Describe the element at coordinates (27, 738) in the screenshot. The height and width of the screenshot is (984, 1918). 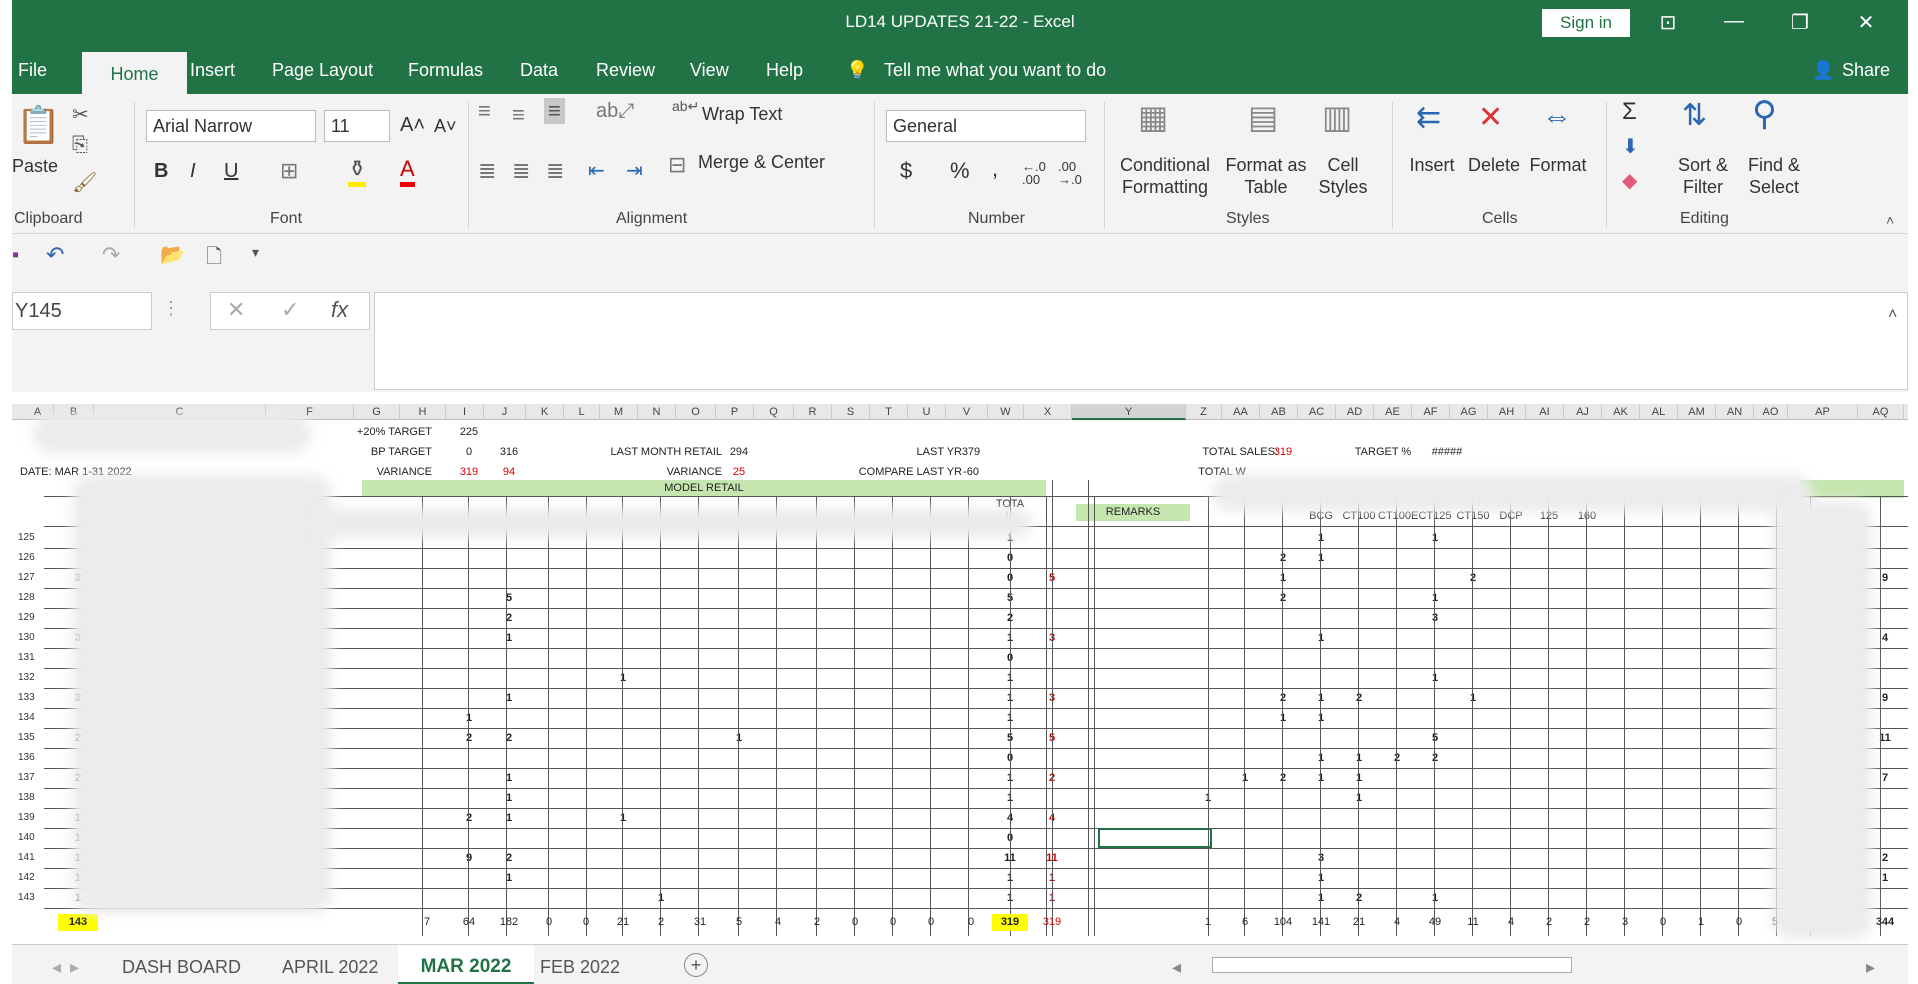
I see `row-header: 135` at that location.